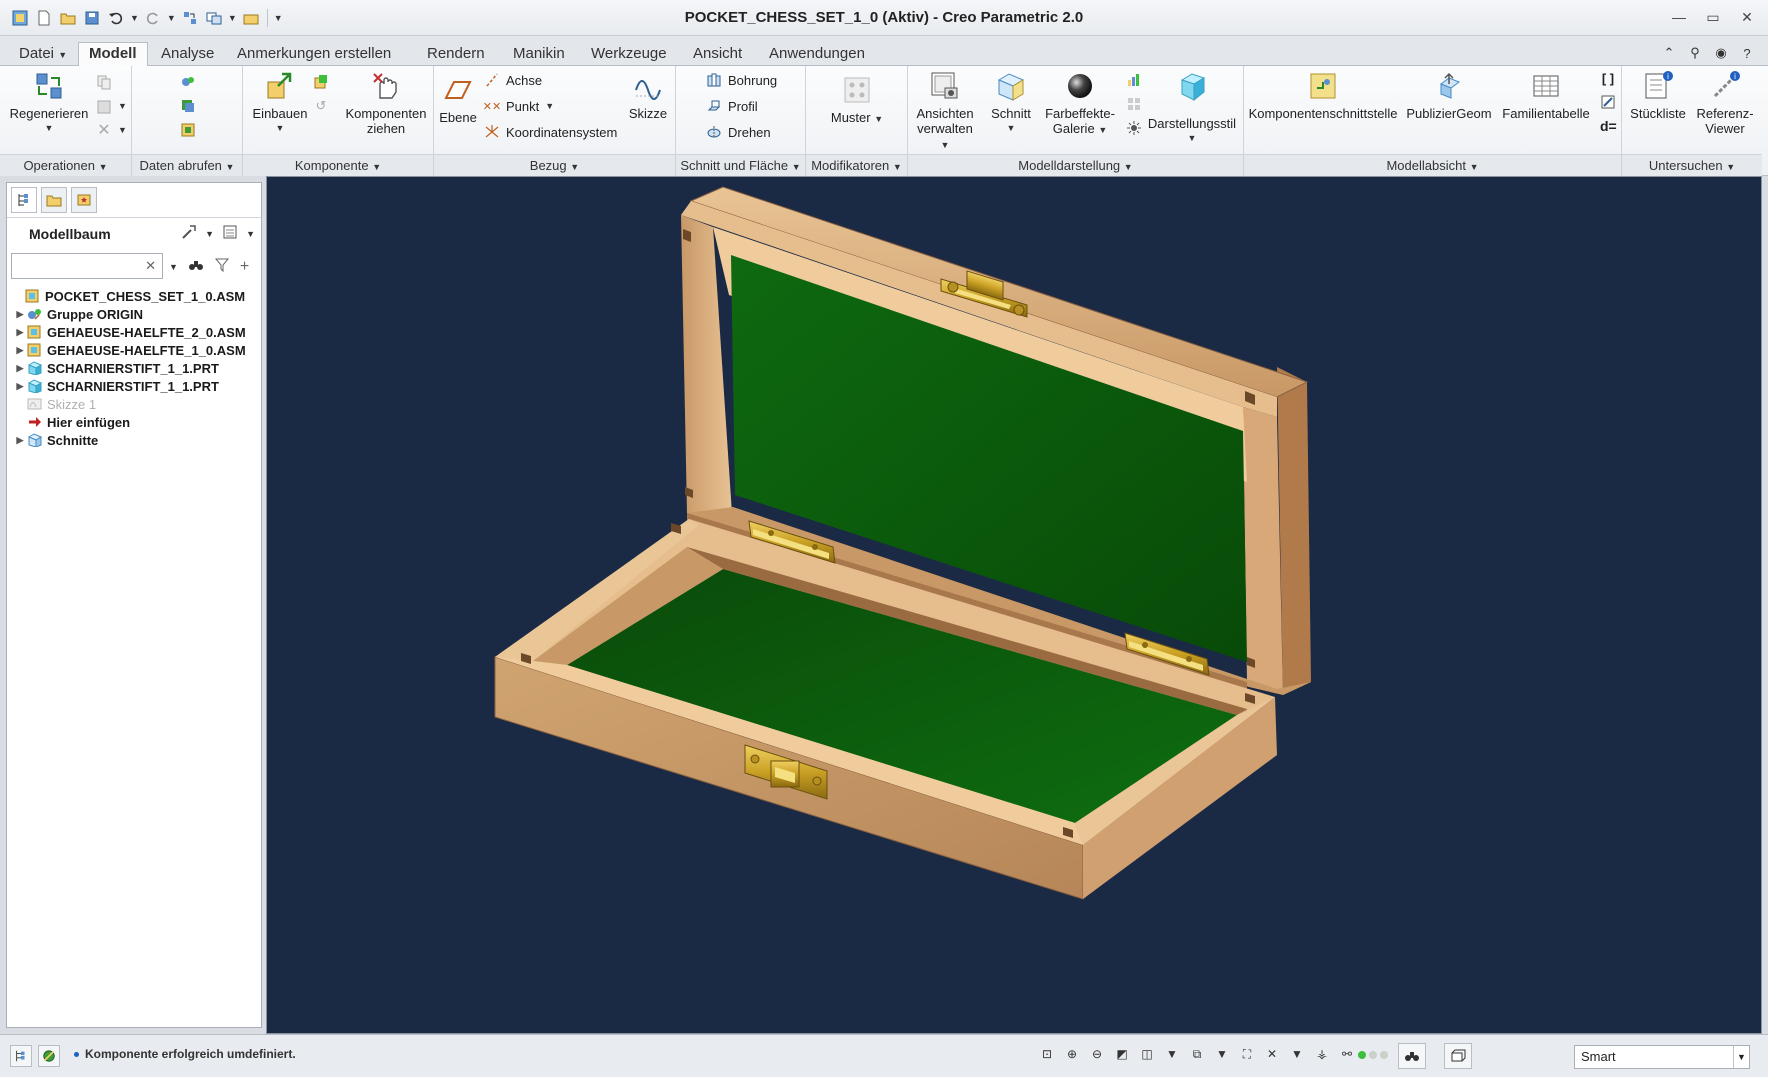  I want to click on display-style-small-icon: ◫, so click(1147, 1054).